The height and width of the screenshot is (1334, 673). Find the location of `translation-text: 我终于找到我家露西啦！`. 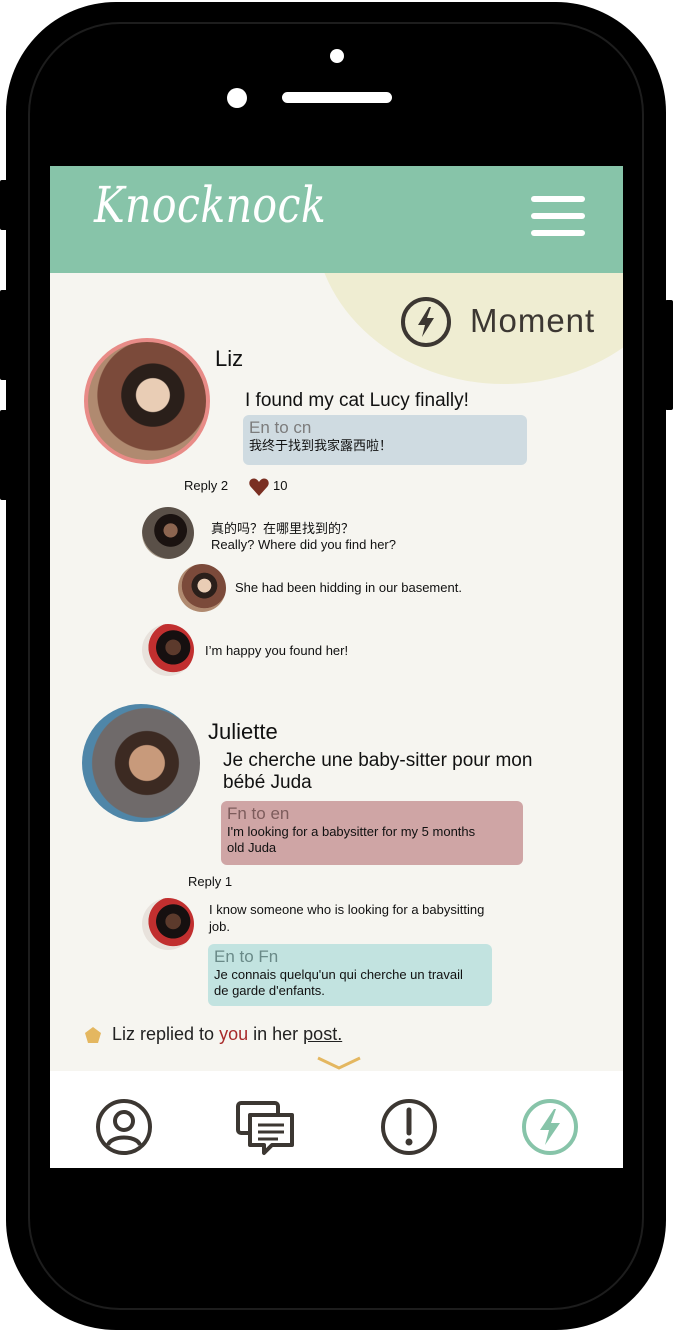

translation-text: 我终于找到我家露西啦！ is located at coordinates (321, 445).